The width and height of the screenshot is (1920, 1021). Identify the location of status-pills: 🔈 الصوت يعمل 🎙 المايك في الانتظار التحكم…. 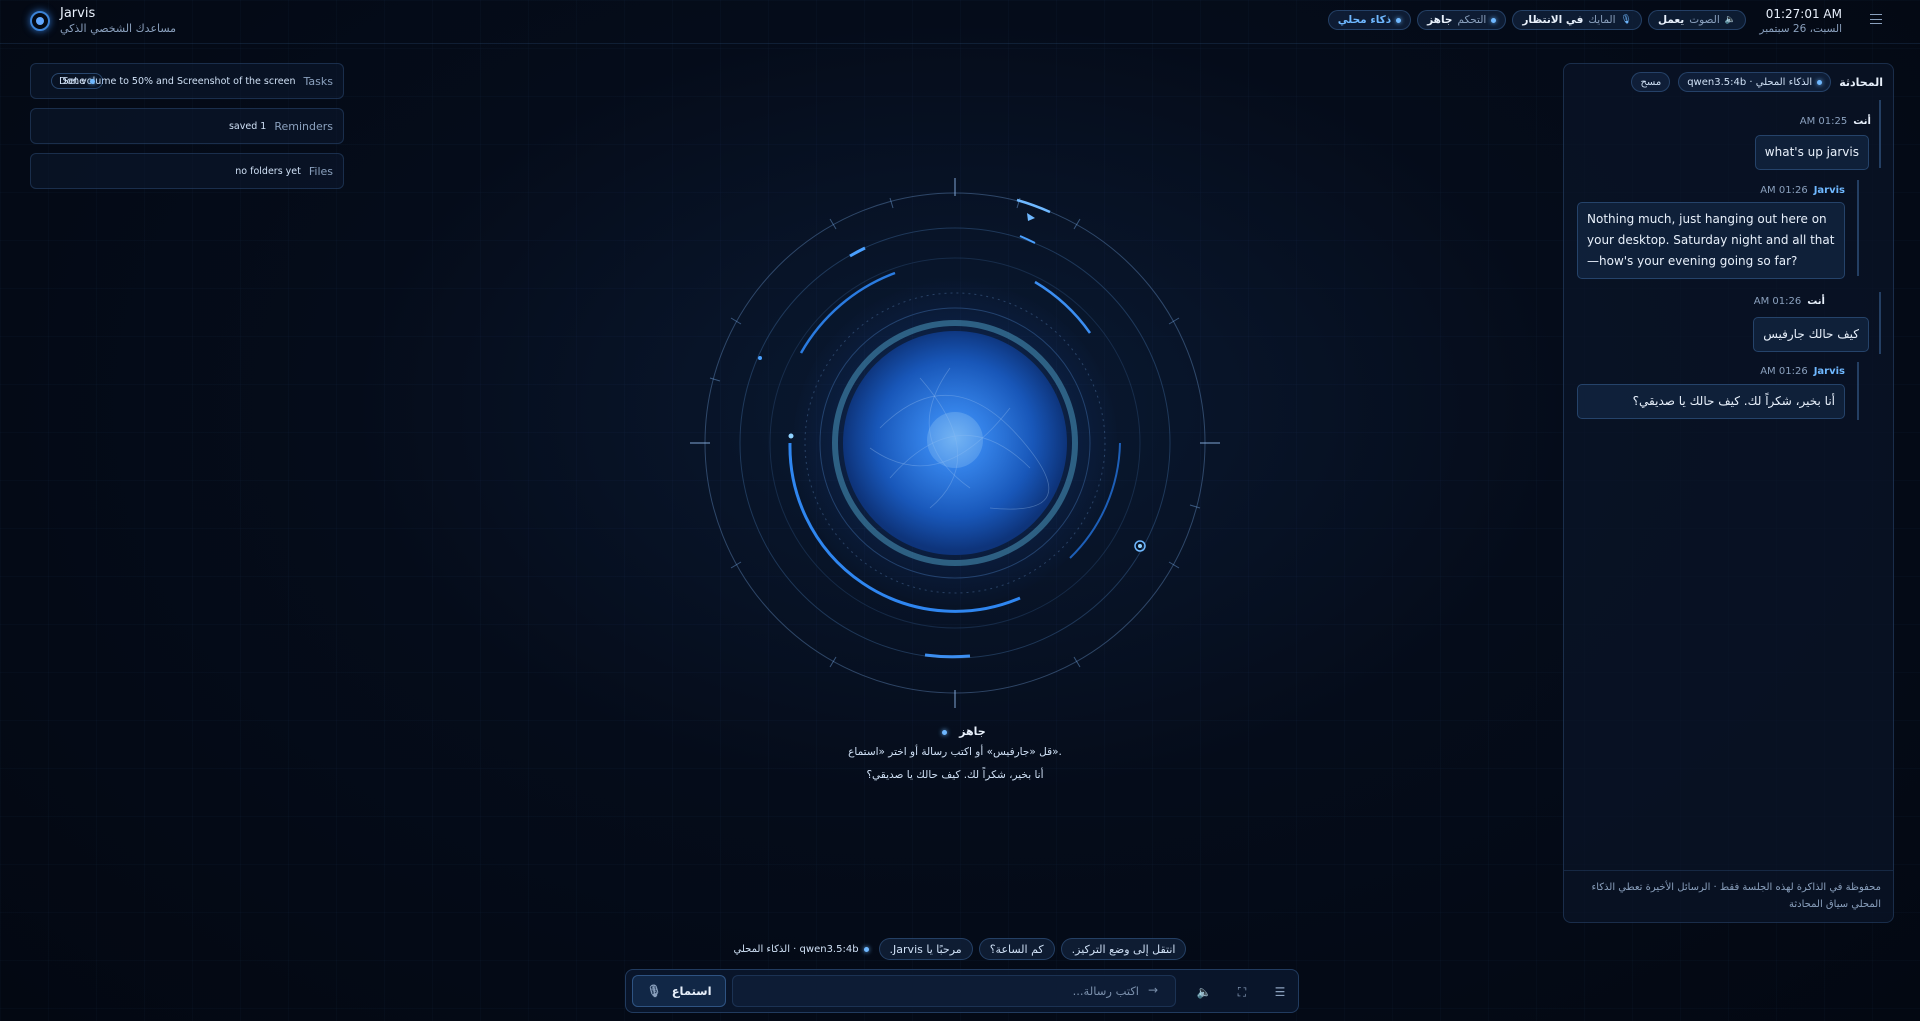
(1536, 20).